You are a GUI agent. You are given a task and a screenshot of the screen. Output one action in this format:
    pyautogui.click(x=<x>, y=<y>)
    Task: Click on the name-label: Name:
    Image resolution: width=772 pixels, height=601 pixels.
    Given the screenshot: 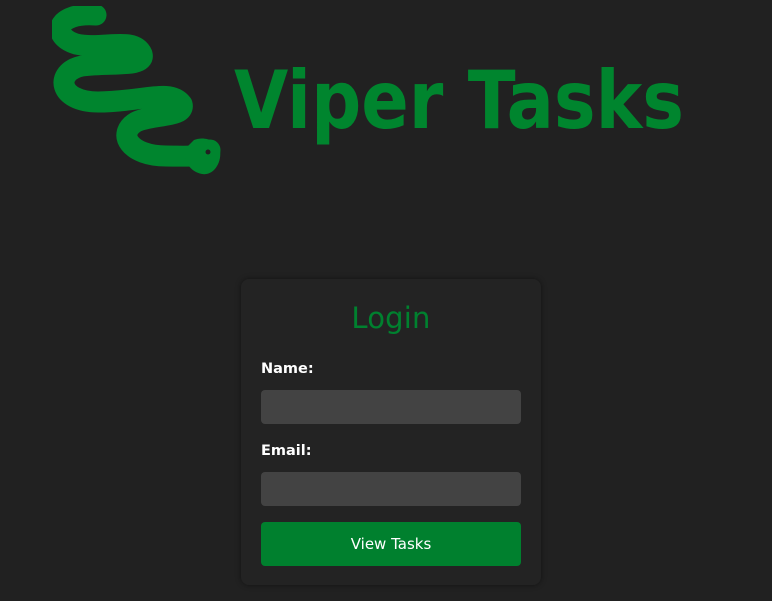 What is the action you would take?
    pyautogui.click(x=287, y=369)
    